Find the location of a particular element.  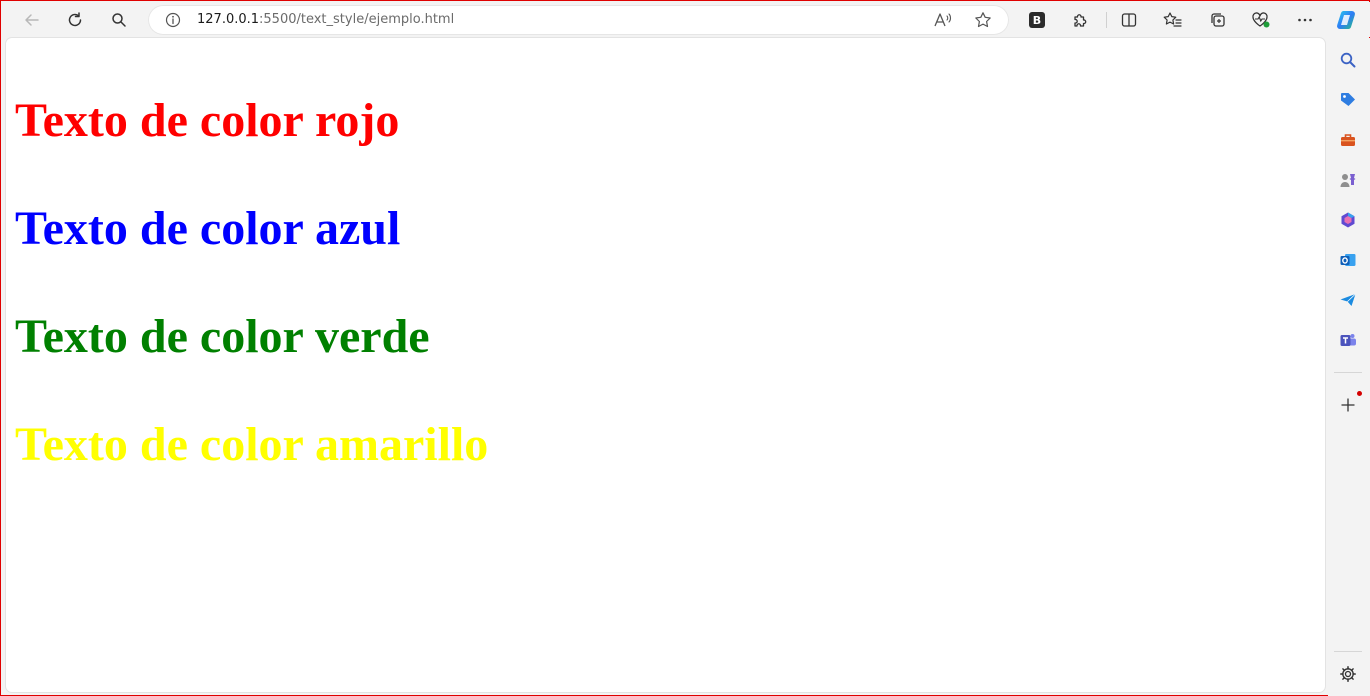

browser-essentials-button is located at coordinates (1261, 20).